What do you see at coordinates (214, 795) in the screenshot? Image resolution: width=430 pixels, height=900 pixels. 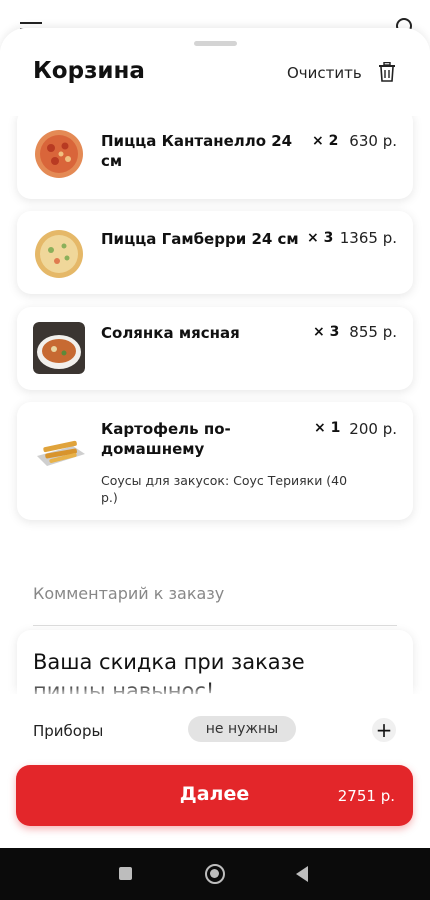 I see `next-button: Далее 2751 р.` at bounding box center [214, 795].